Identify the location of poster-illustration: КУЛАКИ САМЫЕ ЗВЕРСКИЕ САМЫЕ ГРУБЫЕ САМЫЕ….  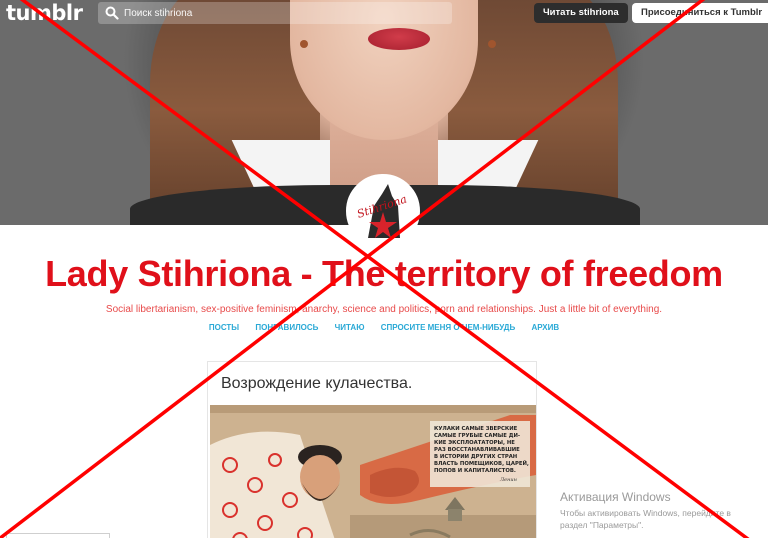
(373, 471).